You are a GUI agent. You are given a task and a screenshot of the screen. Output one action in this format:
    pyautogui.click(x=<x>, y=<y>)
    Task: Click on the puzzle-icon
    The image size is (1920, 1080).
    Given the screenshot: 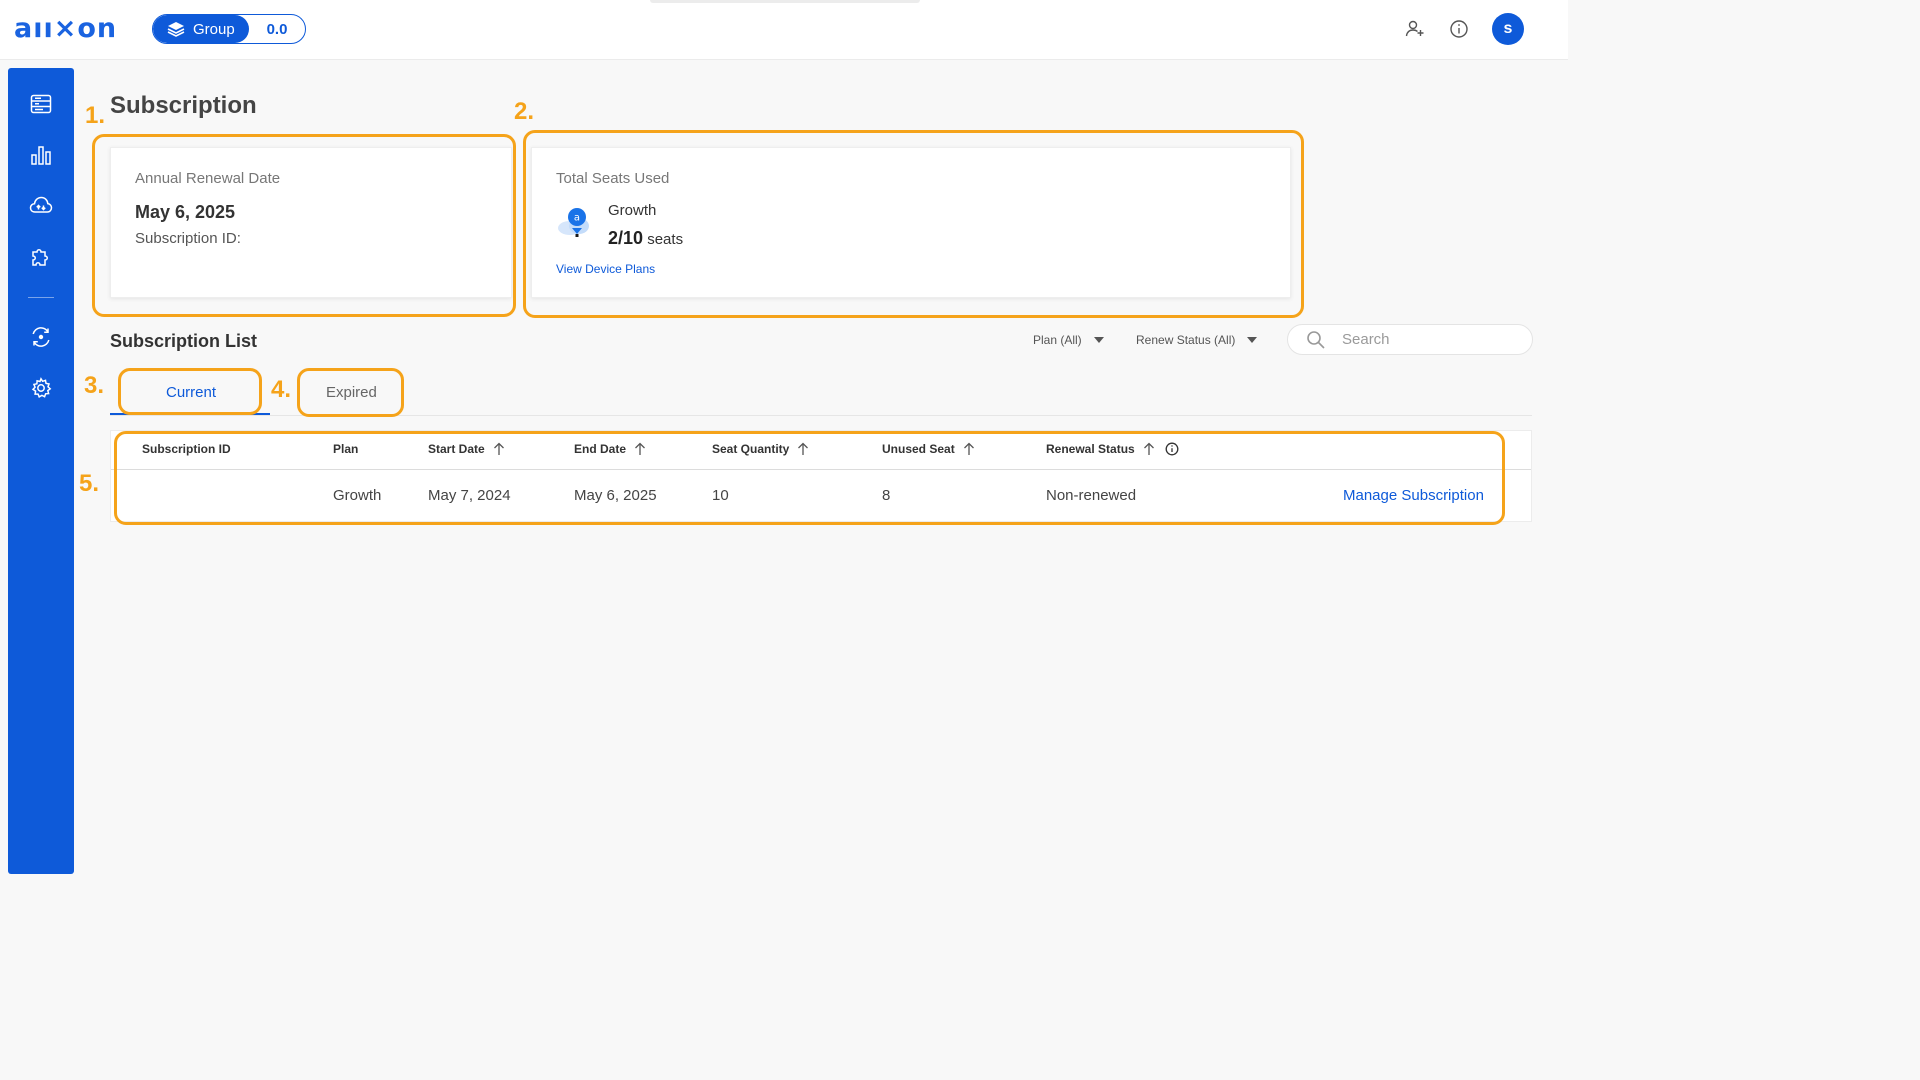 What is the action you would take?
    pyautogui.click(x=41, y=257)
    